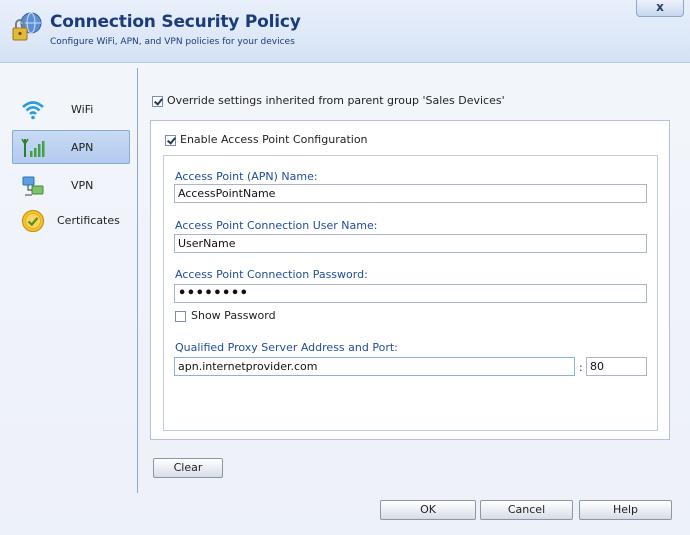 Image resolution: width=690 pixels, height=535 pixels. Describe the element at coordinates (276, 225) in the screenshot. I see `user-name-label: Access Point Connection User Name:` at that location.